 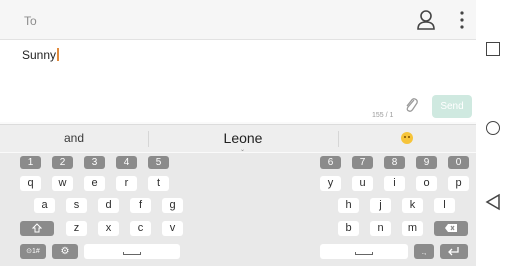 What do you see at coordinates (380, 228) in the screenshot?
I see `key-n: n` at bounding box center [380, 228].